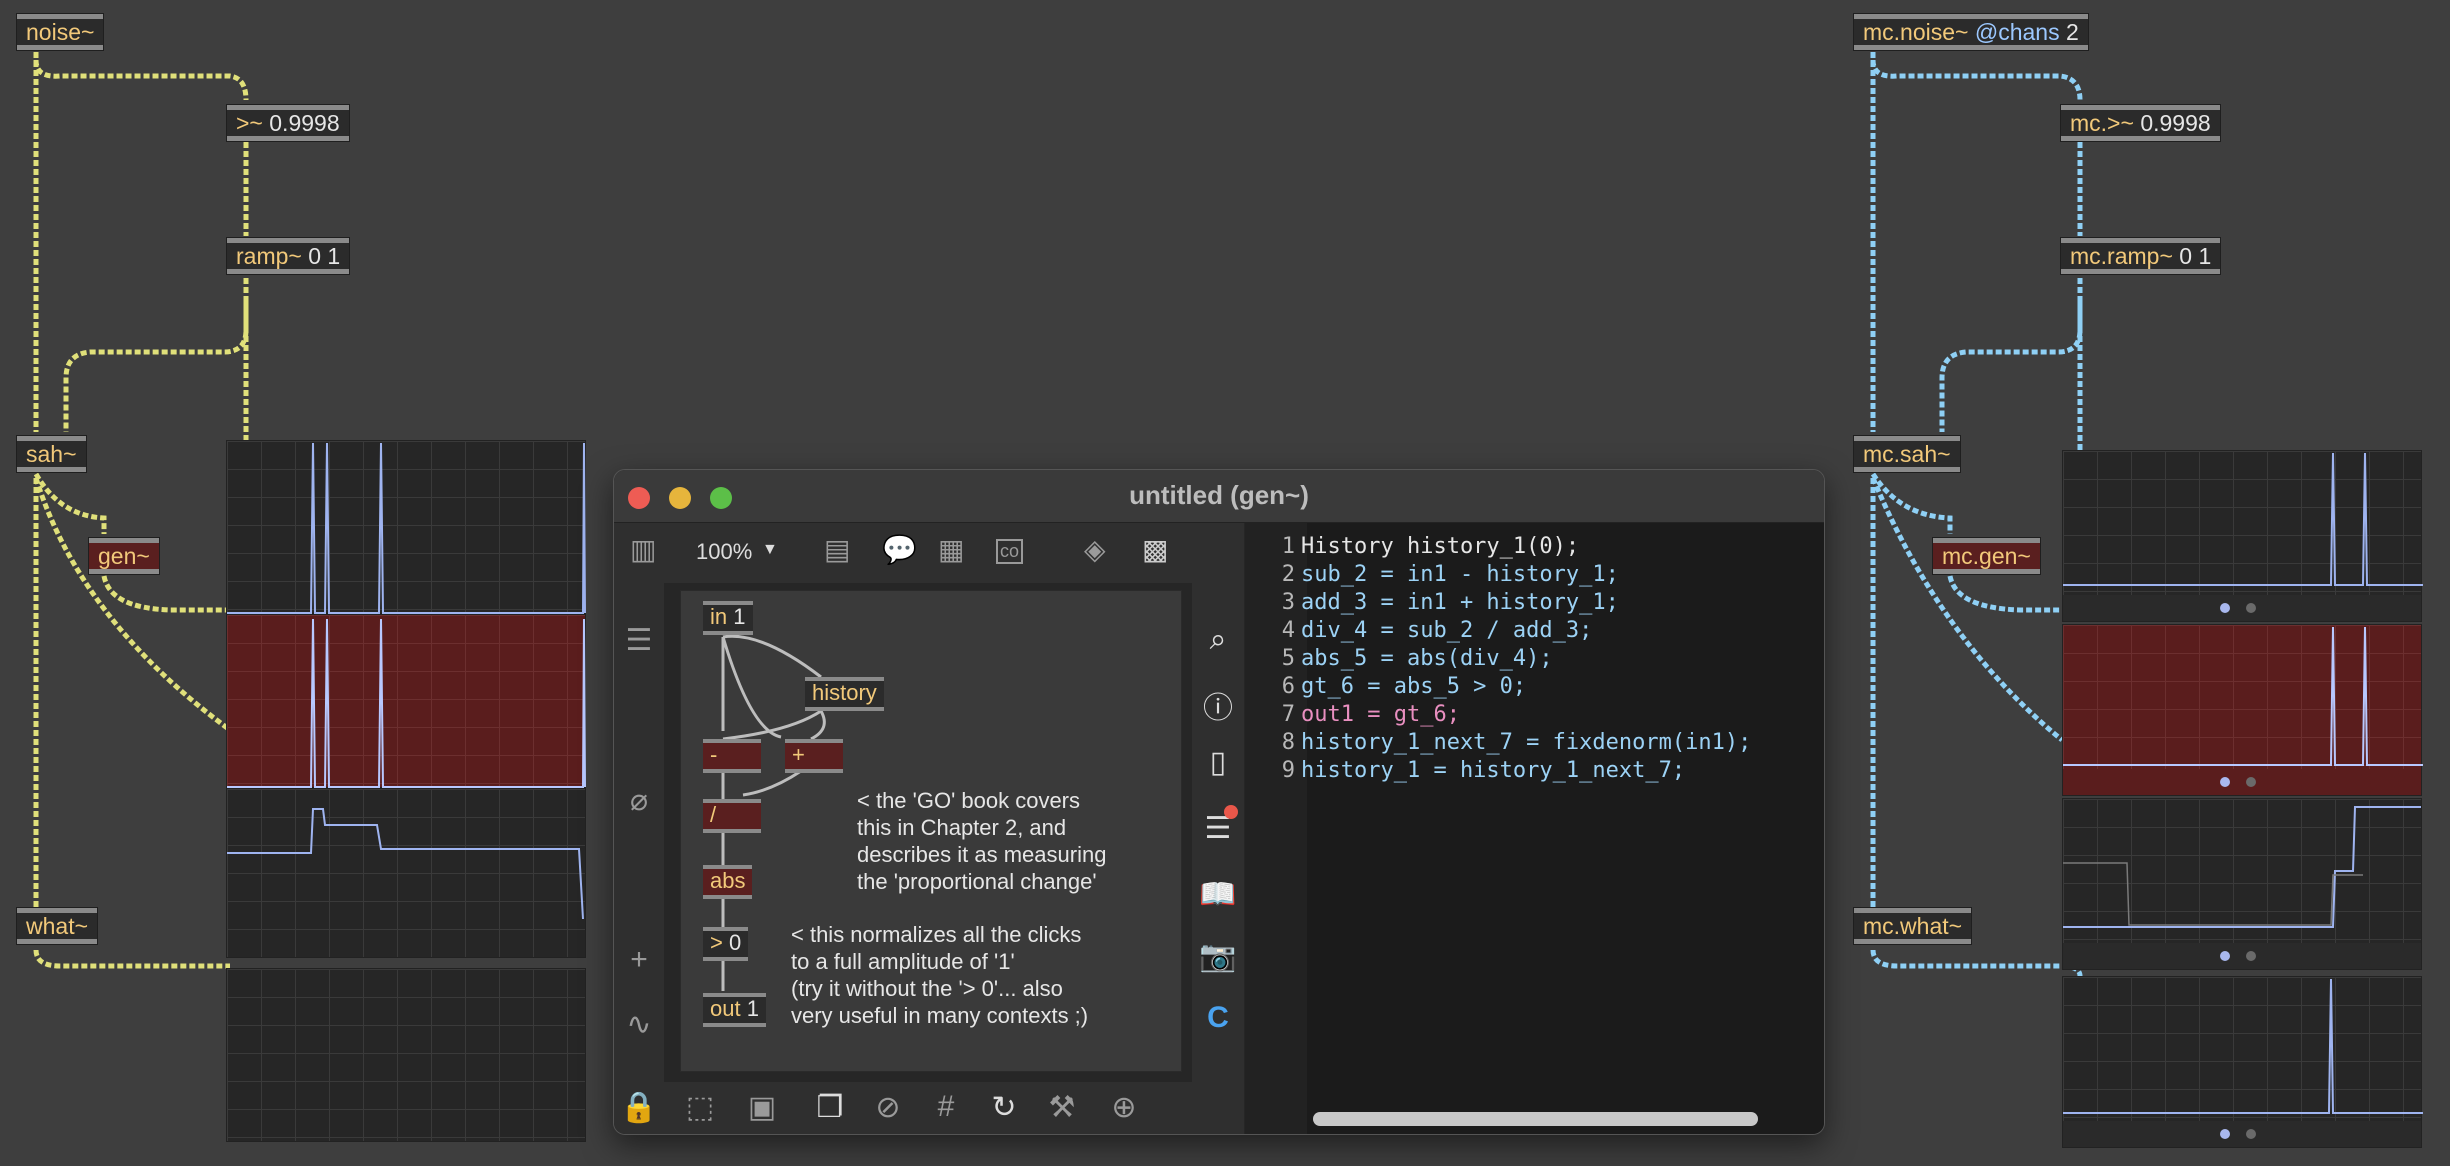 The image size is (2450, 1166). I want to click on scope-noise-threshold, so click(406, 527).